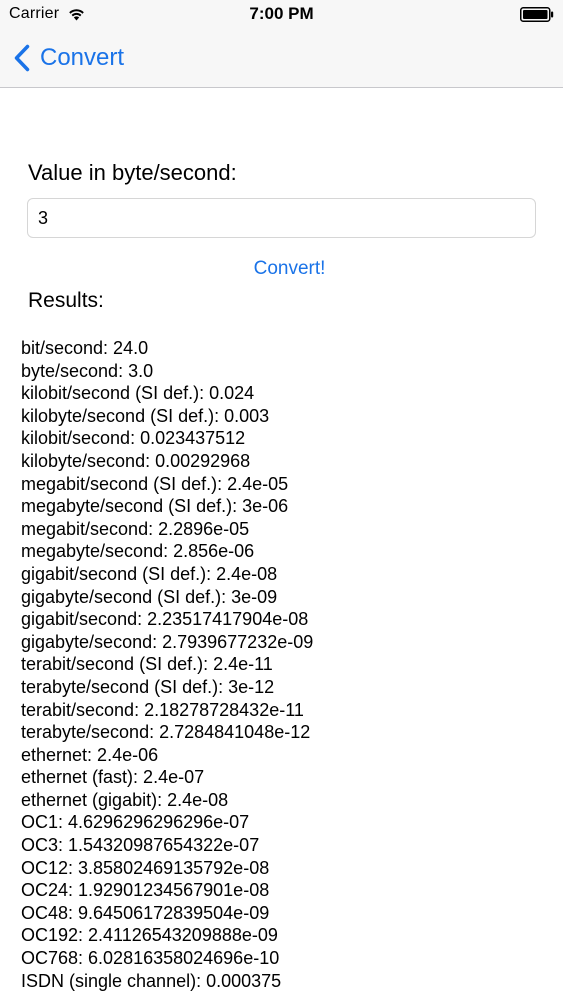  Describe the element at coordinates (133, 438) in the screenshot. I see `result-item: kilobit/second: 0.023437512` at that location.